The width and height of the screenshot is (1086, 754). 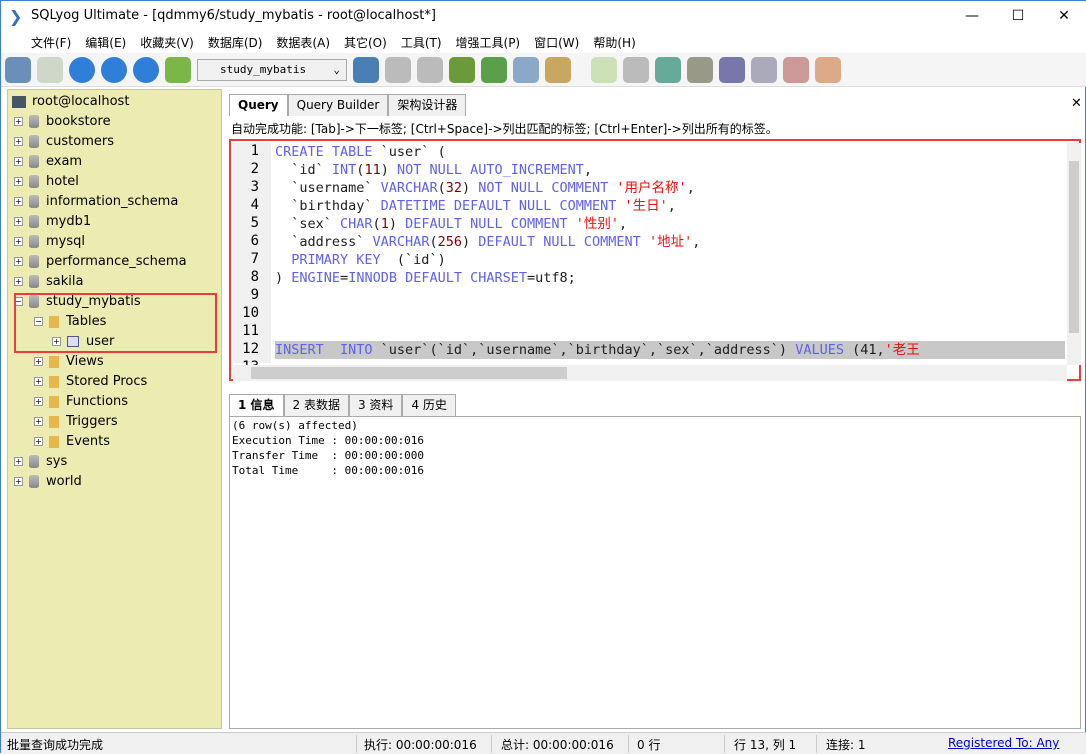 I want to click on code-token: `sex`, so click(x=308, y=224).